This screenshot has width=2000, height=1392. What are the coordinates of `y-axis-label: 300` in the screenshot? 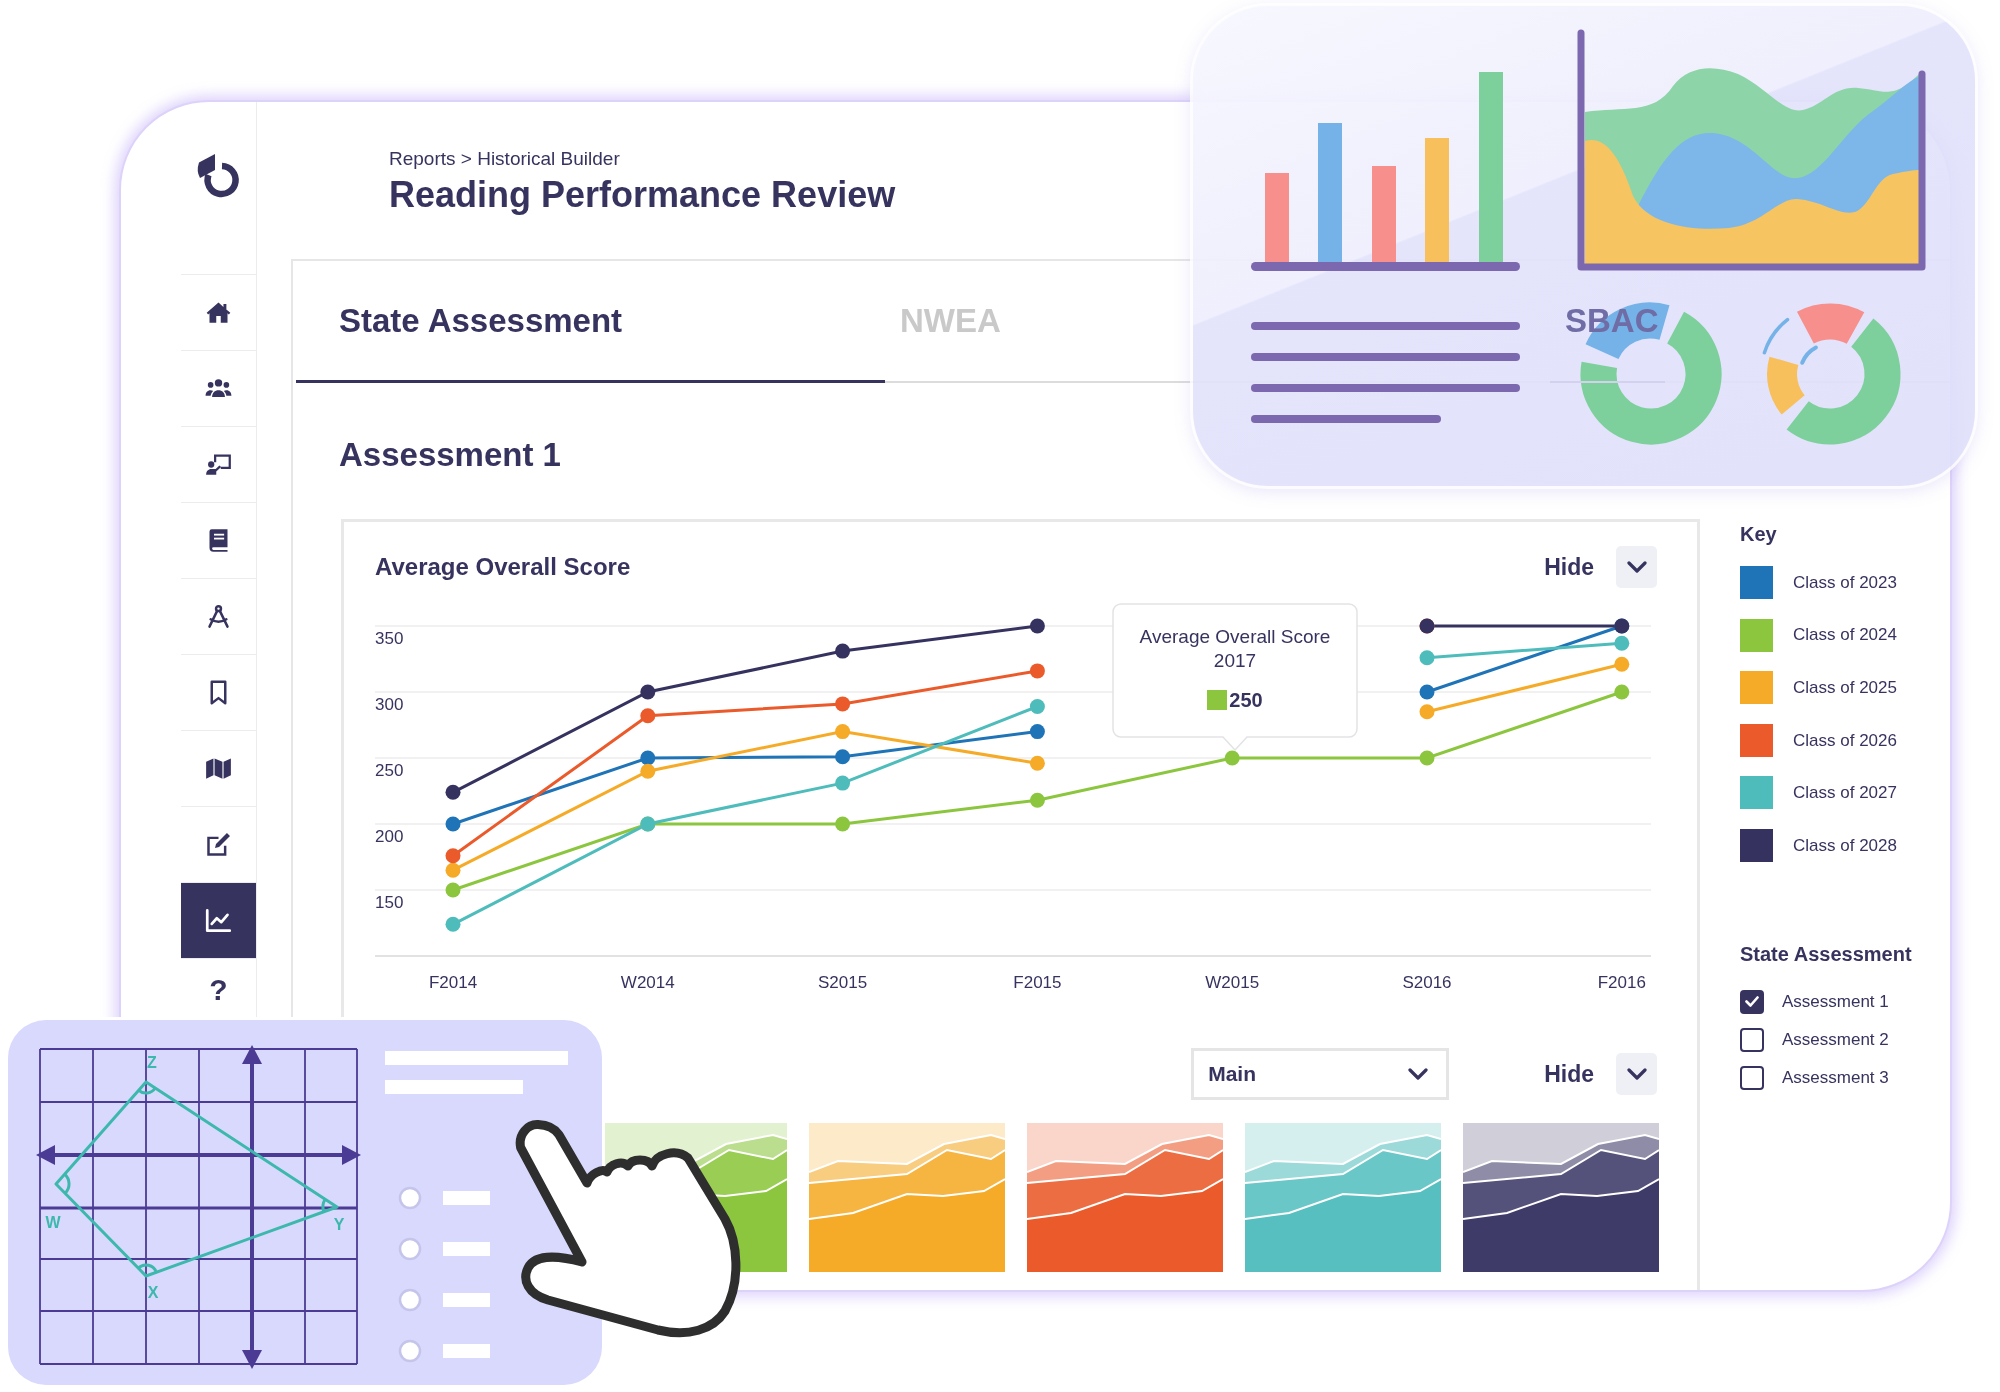 It's located at (389, 704).